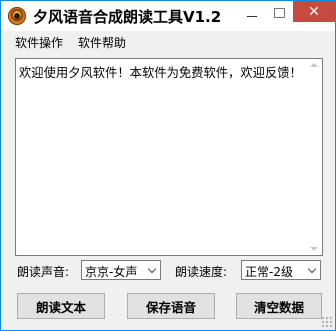  I want to click on window-title: 夕风语音合成朗读工具V1.2, so click(127, 17).